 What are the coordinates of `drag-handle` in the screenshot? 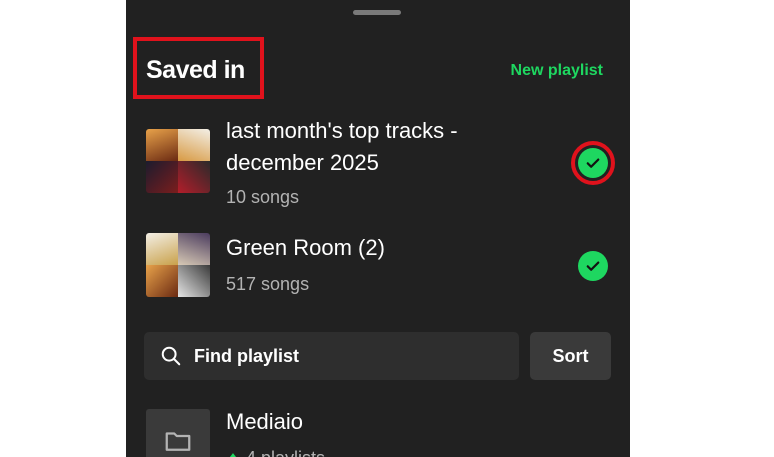 It's located at (377, 12).